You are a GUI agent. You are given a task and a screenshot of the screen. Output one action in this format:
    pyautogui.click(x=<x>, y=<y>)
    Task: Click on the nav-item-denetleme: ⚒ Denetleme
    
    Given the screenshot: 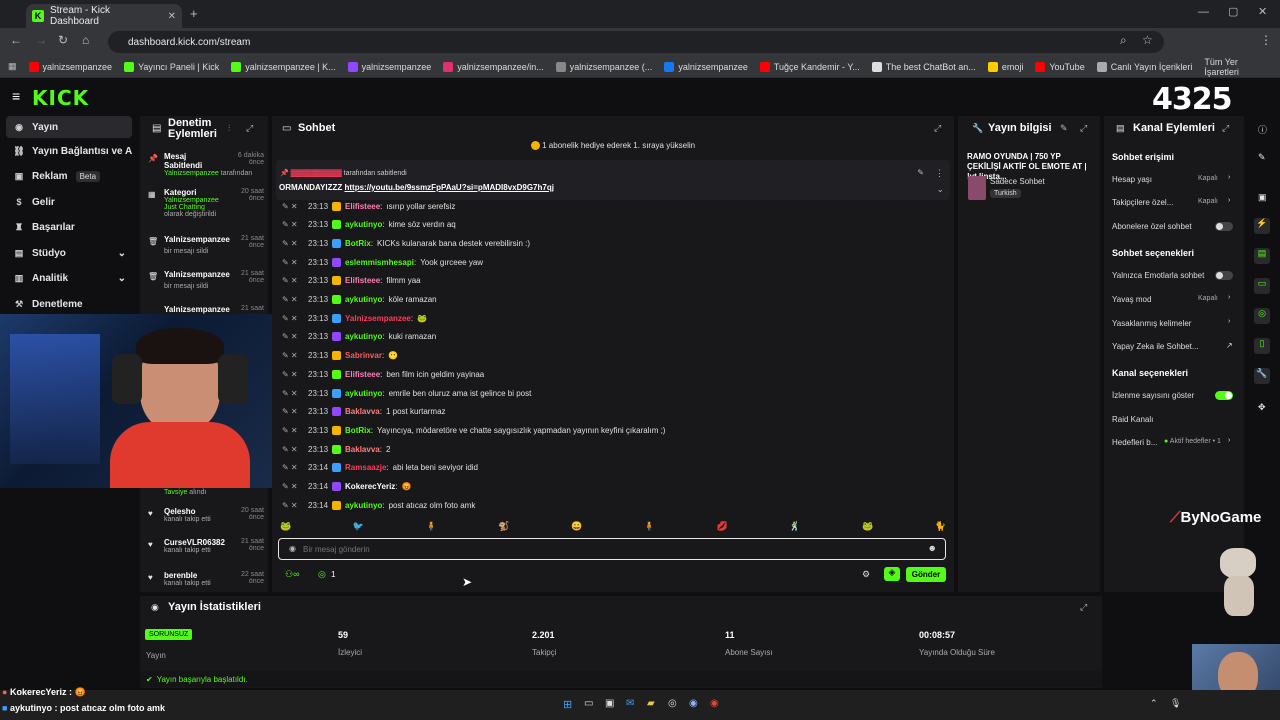 What is the action you would take?
    pyautogui.click(x=69, y=304)
    